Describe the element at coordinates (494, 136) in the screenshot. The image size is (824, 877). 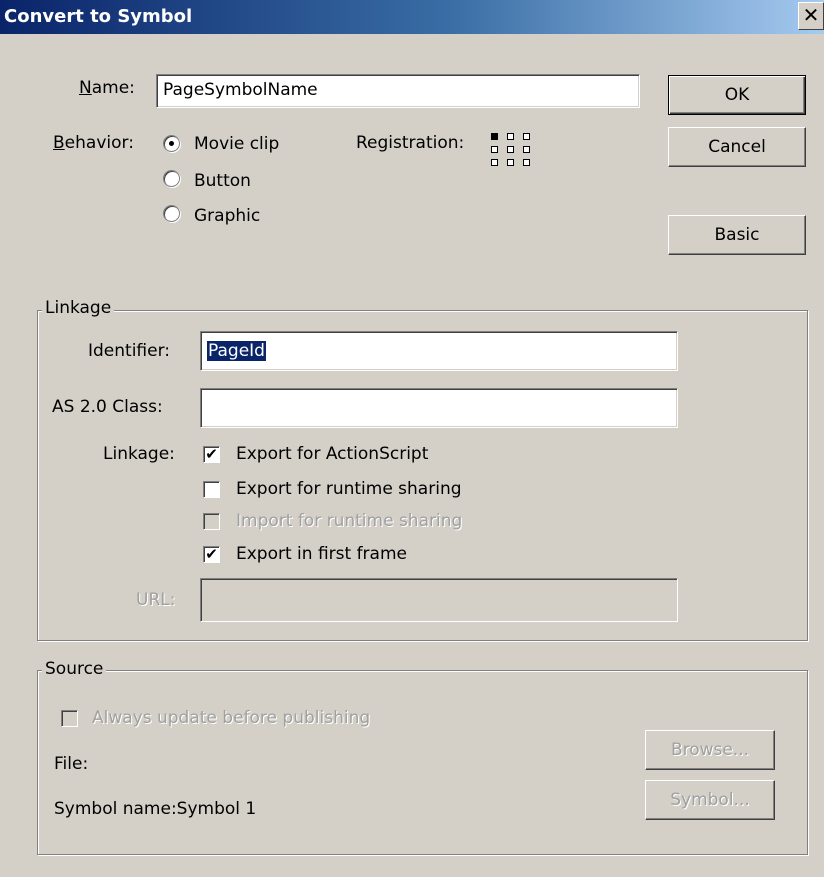
I see `registration-cell-top-left` at that location.